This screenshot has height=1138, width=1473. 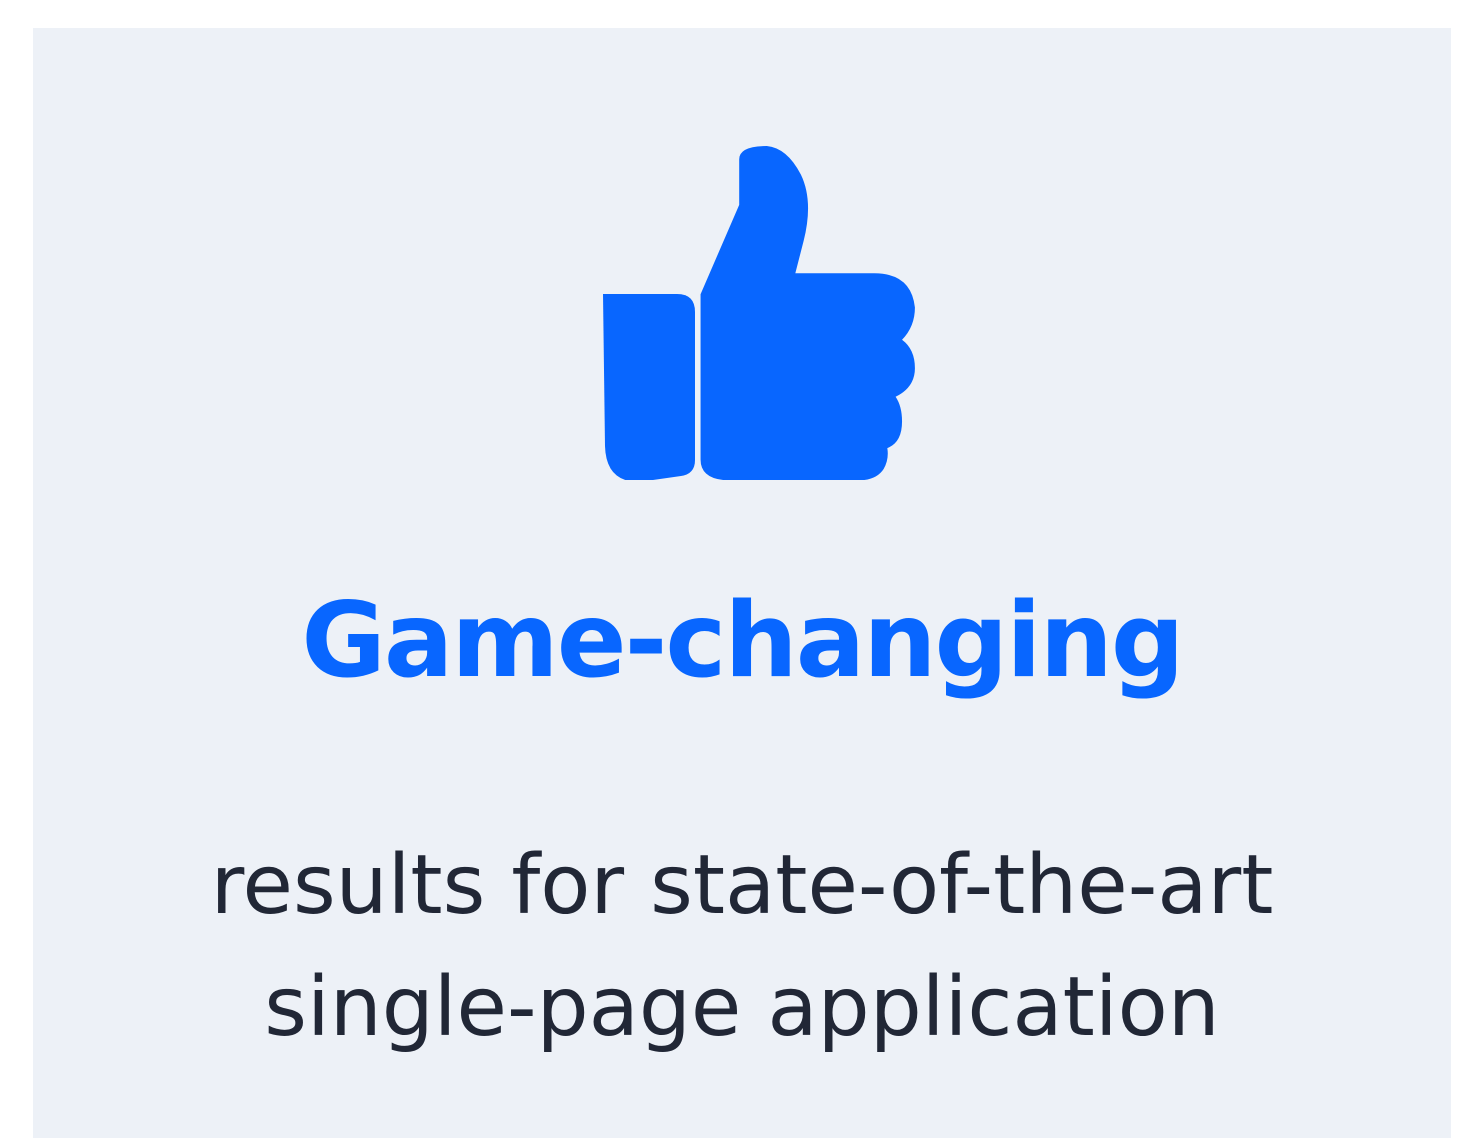 What do you see at coordinates (742, 885) in the screenshot?
I see `description-line-1: results for state-of-the-art` at bounding box center [742, 885].